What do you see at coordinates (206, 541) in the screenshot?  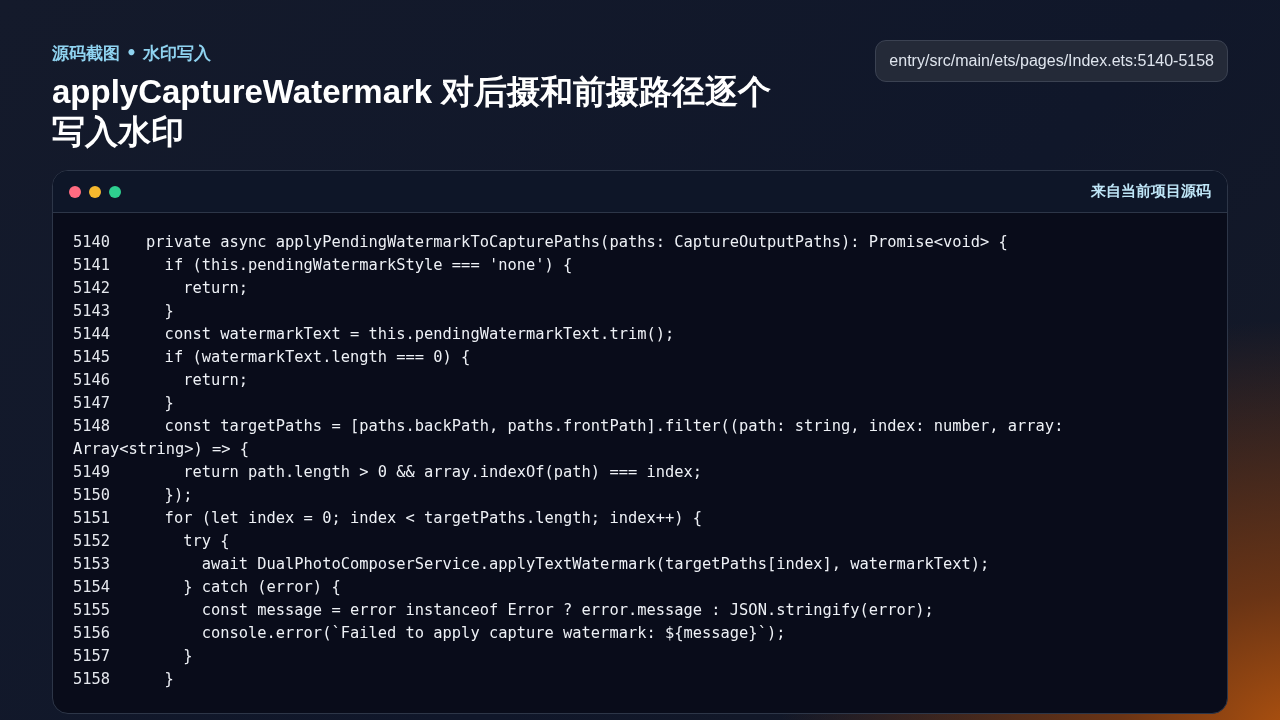 I see `code-line: try {` at bounding box center [206, 541].